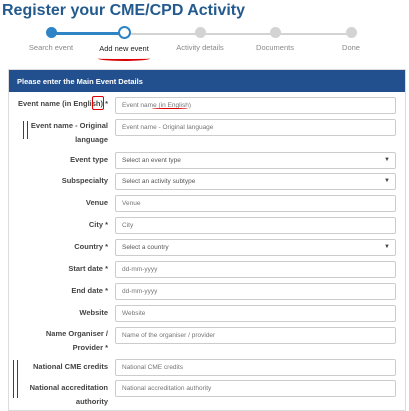  What do you see at coordinates (255, 388) in the screenshot?
I see `accreditation-input` at bounding box center [255, 388].